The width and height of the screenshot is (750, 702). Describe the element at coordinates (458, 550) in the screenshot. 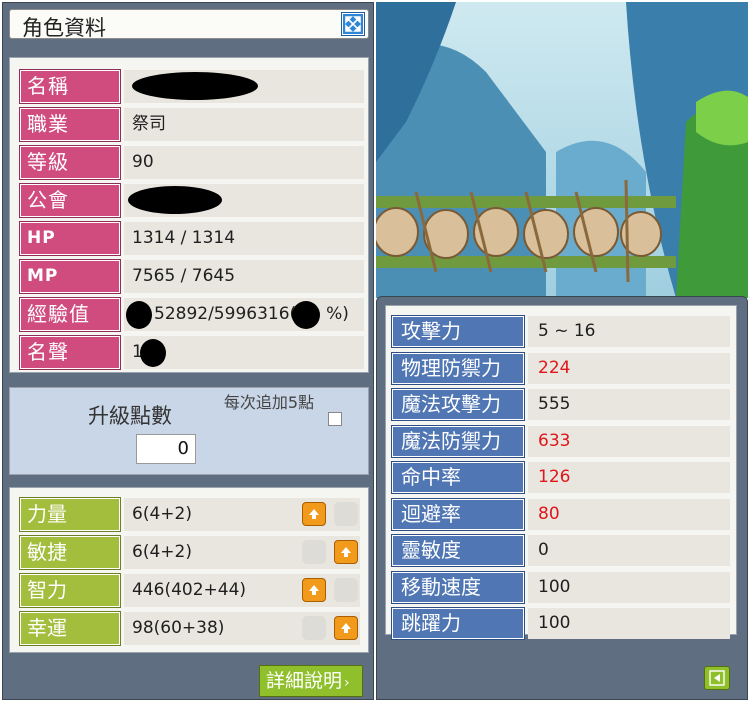

I see `detail-stat-label: 靈敏度` at that location.